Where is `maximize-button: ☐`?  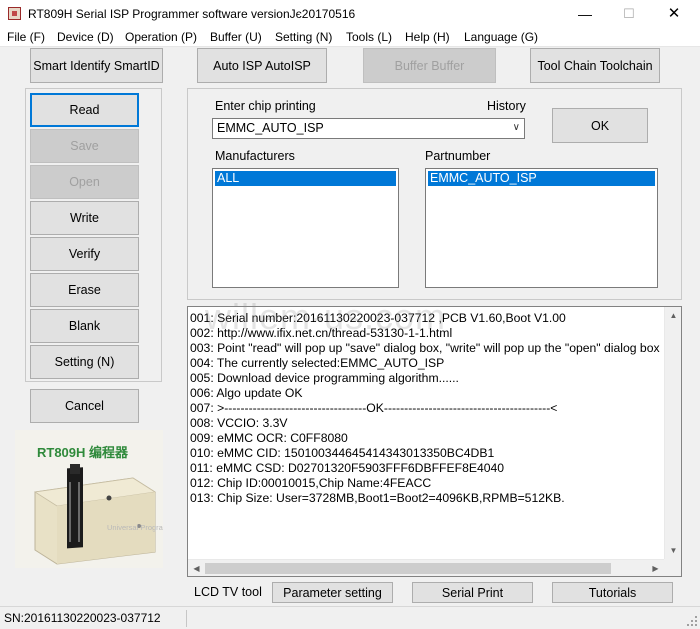
maximize-button: ☐ is located at coordinates (629, 14).